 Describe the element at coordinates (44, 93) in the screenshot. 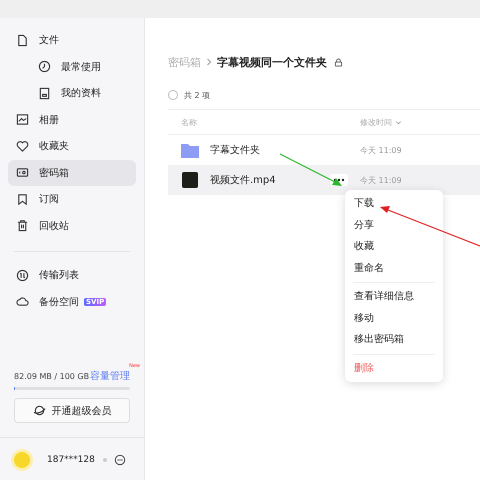

I see `document-icon` at that location.